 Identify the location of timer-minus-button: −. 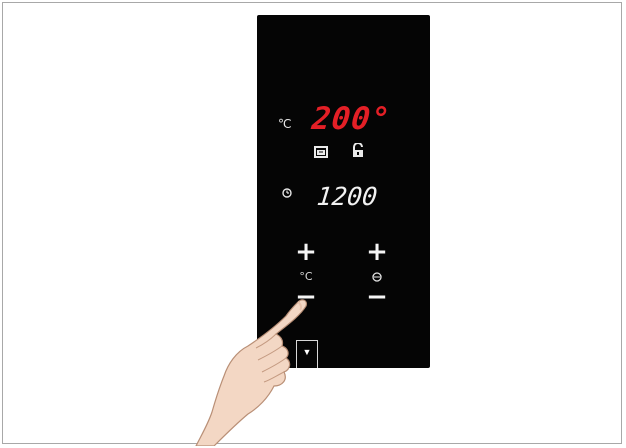
(377, 297).